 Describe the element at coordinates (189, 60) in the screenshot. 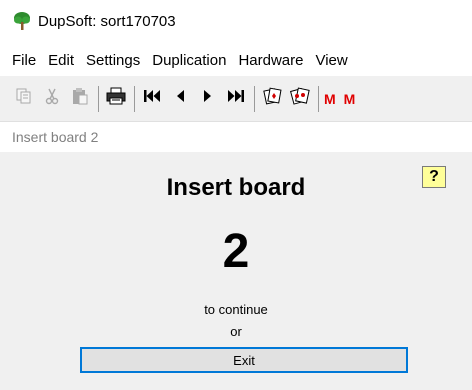

I see `menu-duplication: Duplication` at that location.